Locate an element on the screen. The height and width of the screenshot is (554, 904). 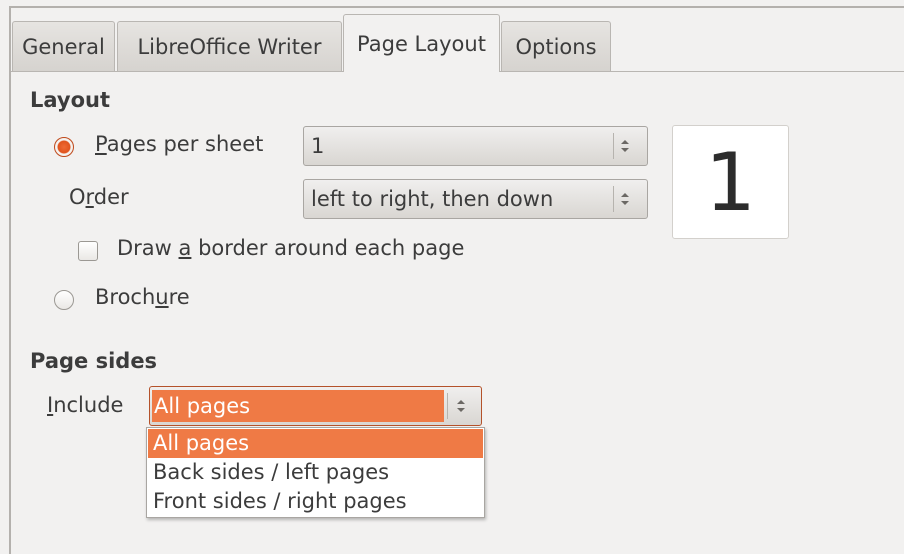
window-frame-top is located at coordinates (456, 7).